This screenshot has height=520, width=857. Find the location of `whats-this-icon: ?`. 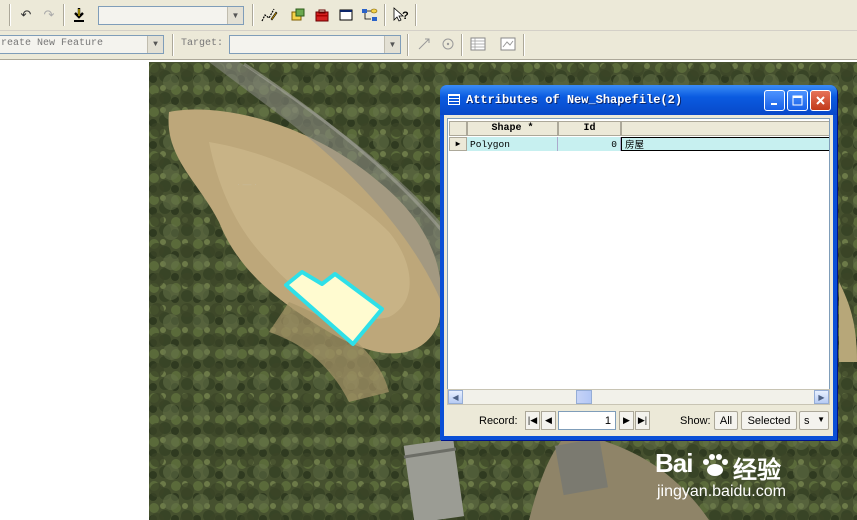

whats-this-icon: ? is located at coordinates (401, 15).